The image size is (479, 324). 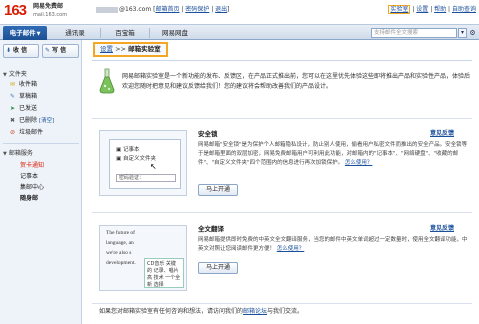 I want to click on user-email: @163.com, so click(x=135, y=9).